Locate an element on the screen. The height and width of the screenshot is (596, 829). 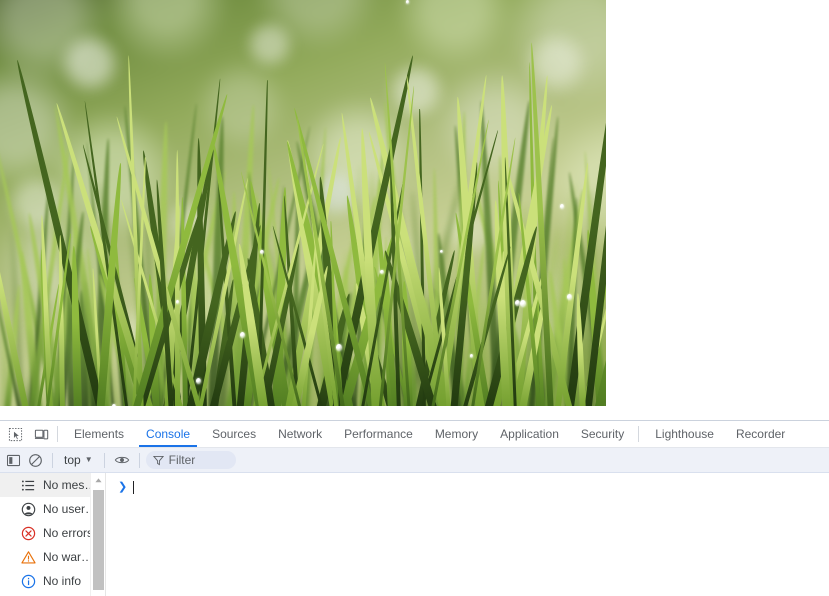
tab-network: Network is located at coordinates (300, 434).